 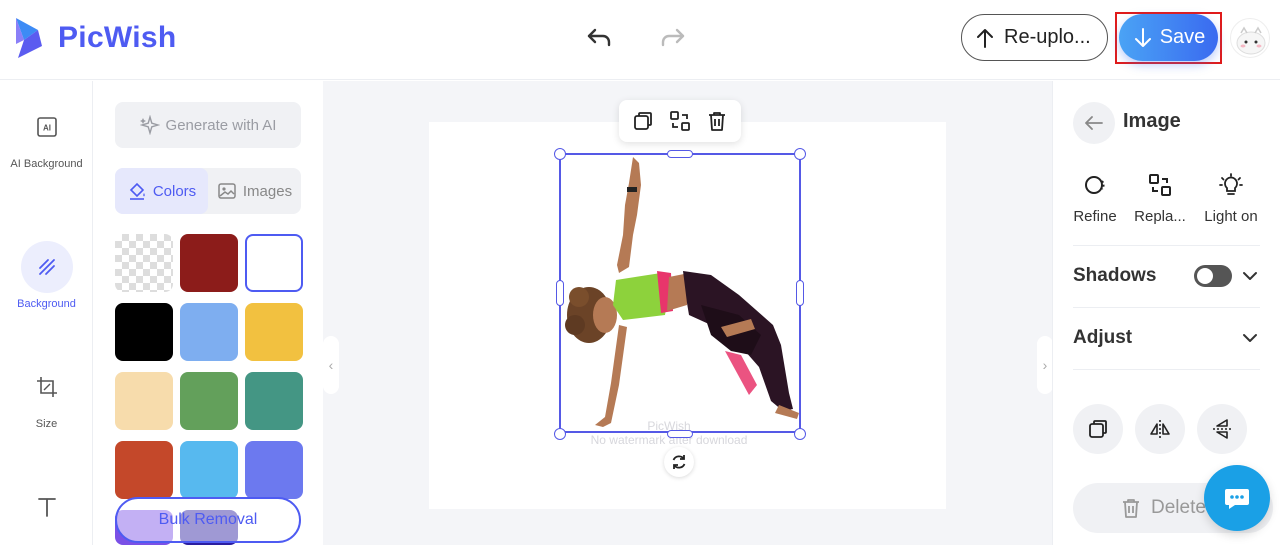 I want to click on upload-arrow-icon, so click(x=985, y=38).